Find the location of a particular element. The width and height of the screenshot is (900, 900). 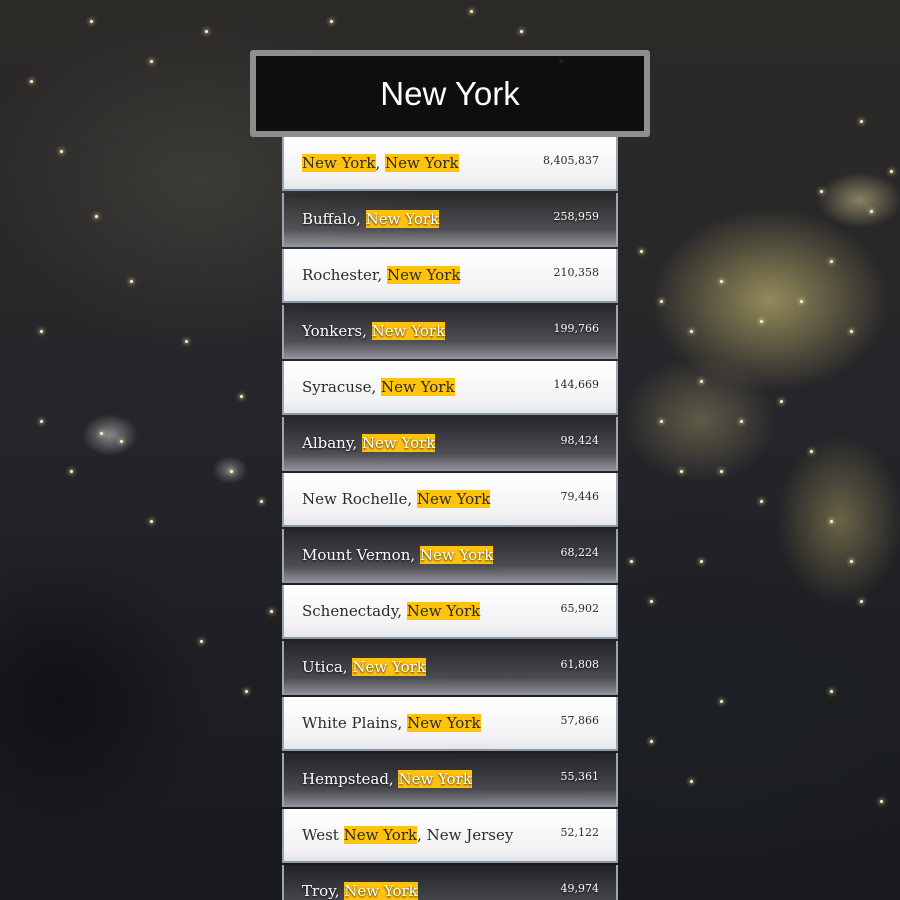

result-name: West New York, New Jersey is located at coordinates (408, 835).